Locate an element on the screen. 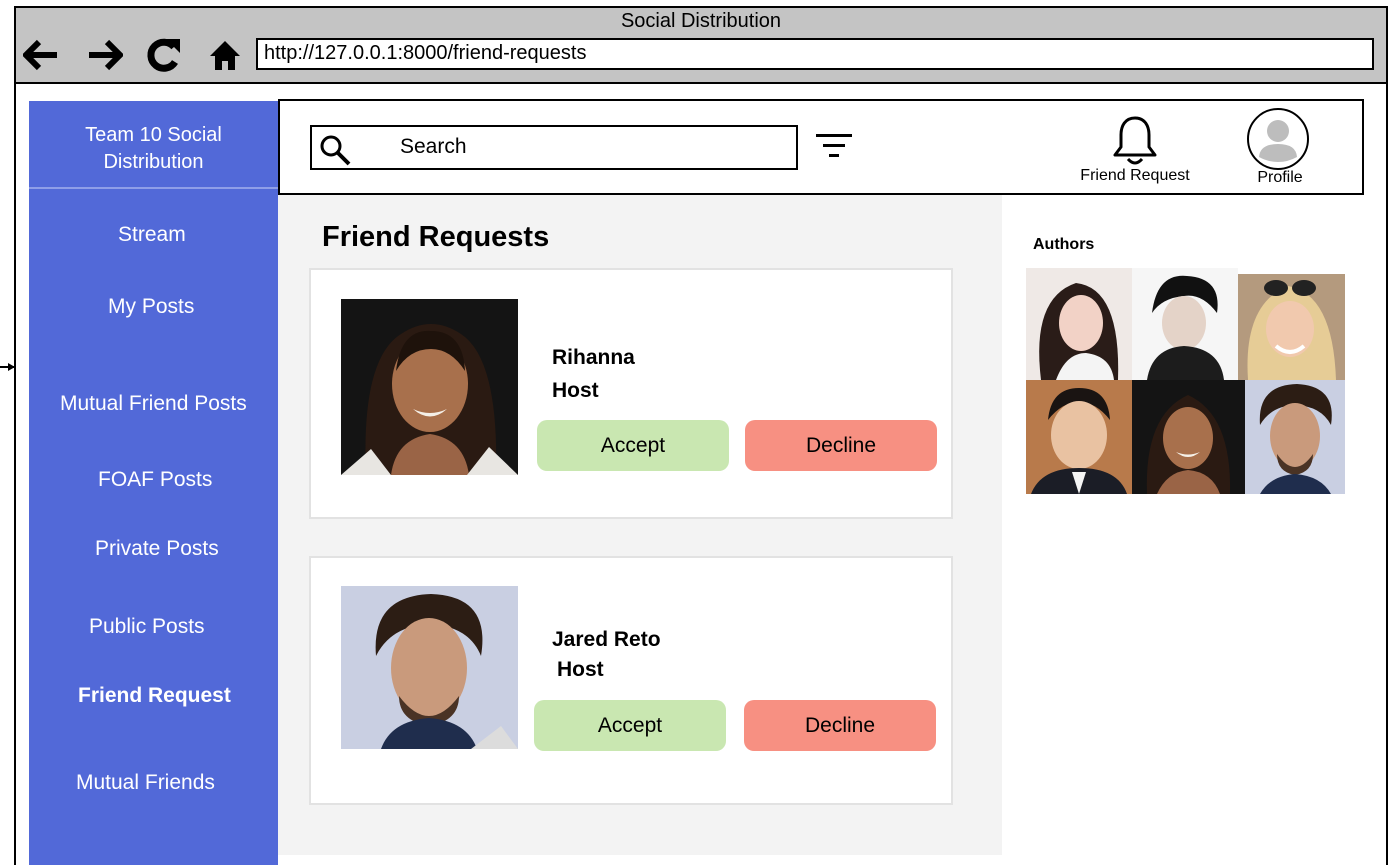  profile-label: Profile is located at coordinates (1280, 177).